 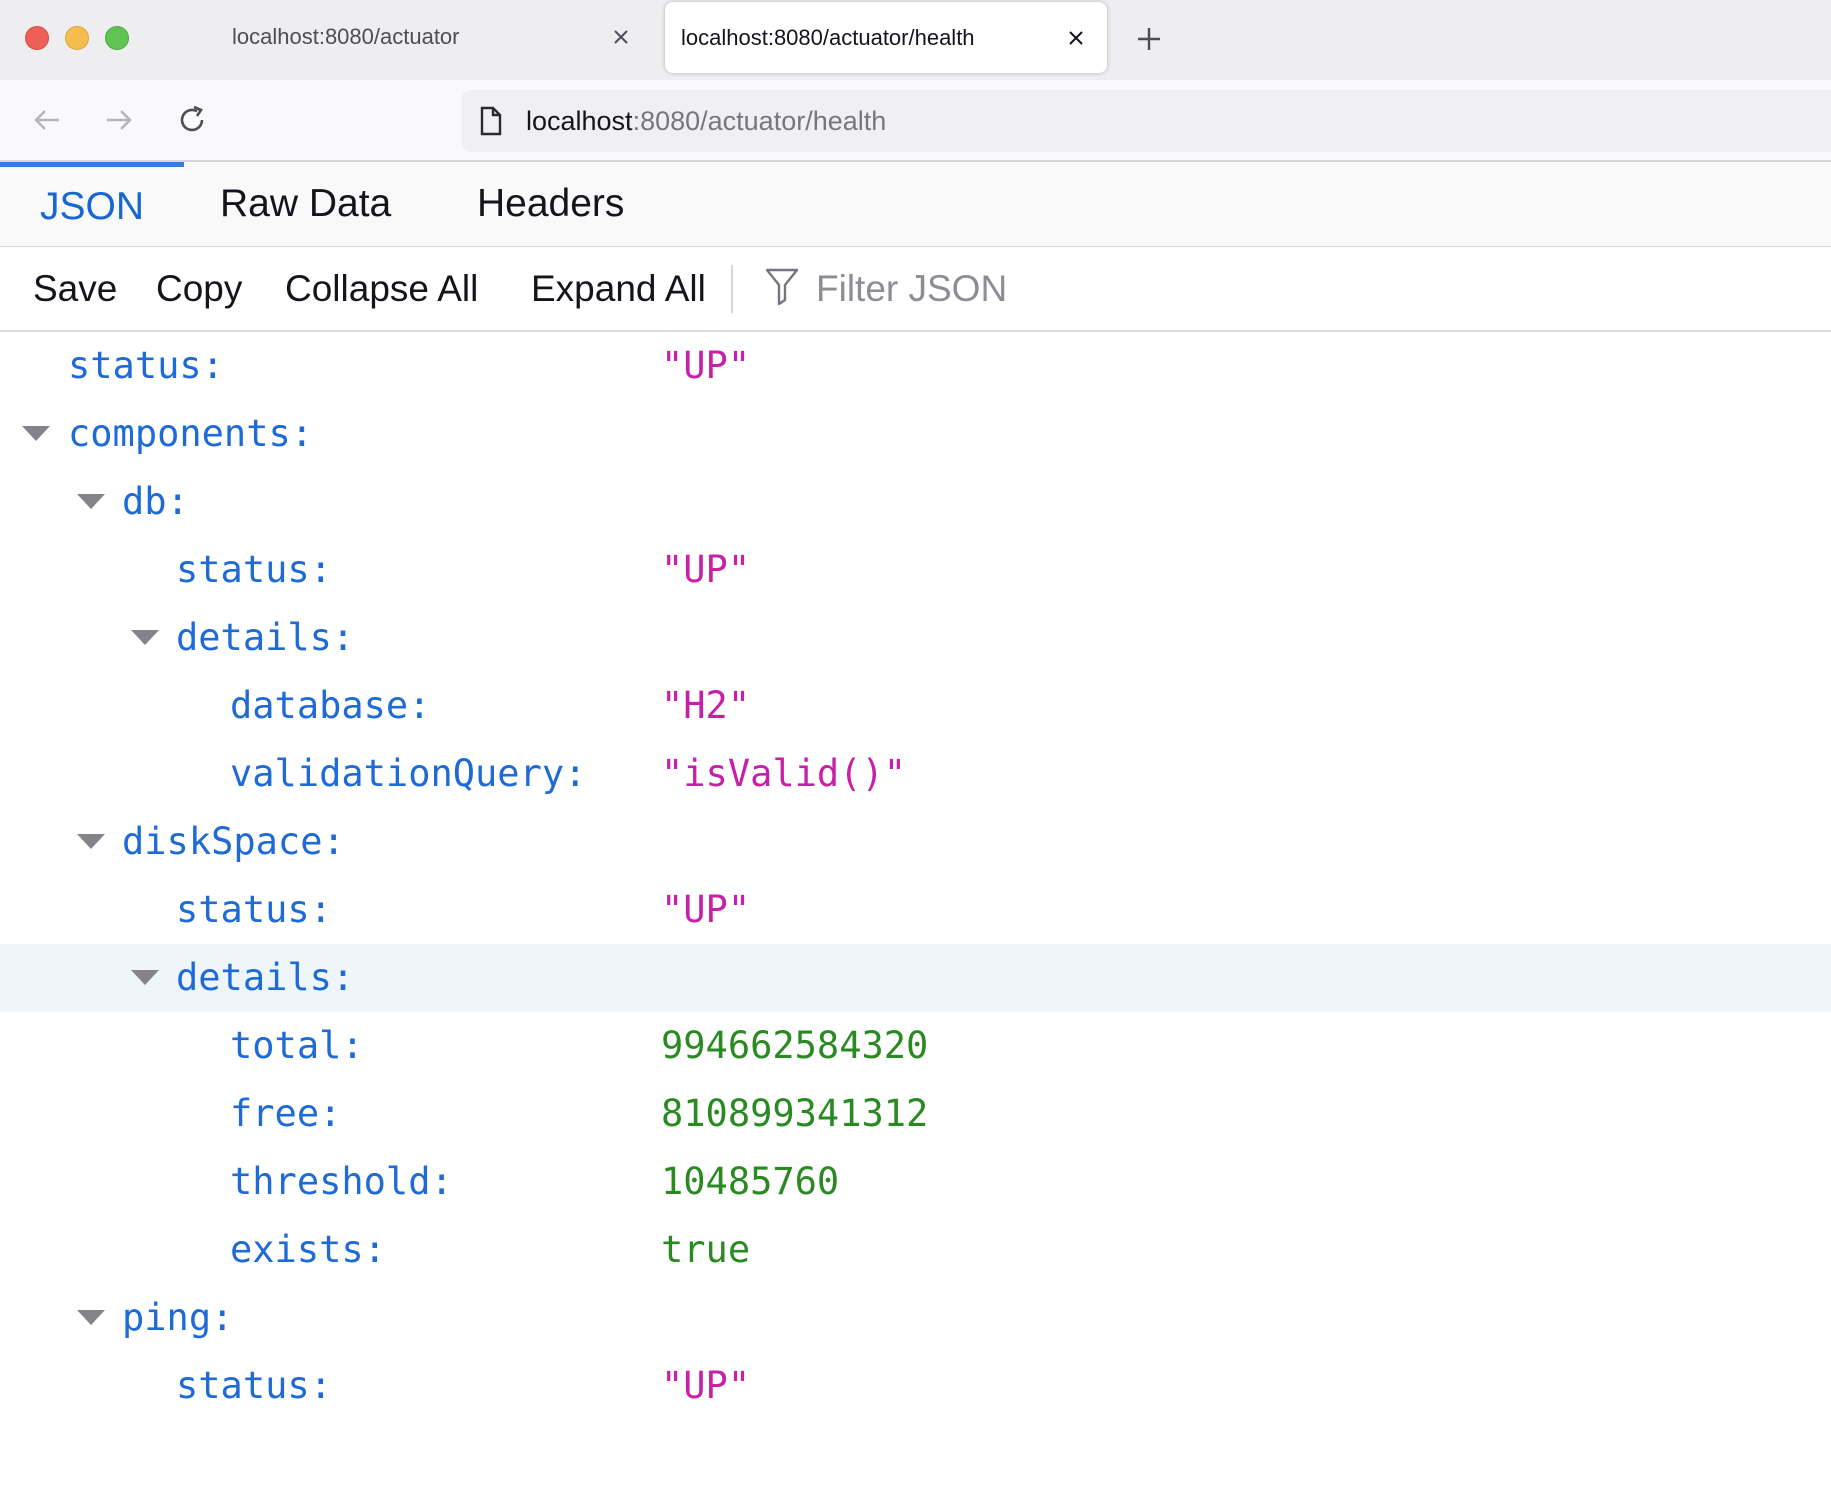 I want to click on json-row: database: "H2", so click(x=915, y=706).